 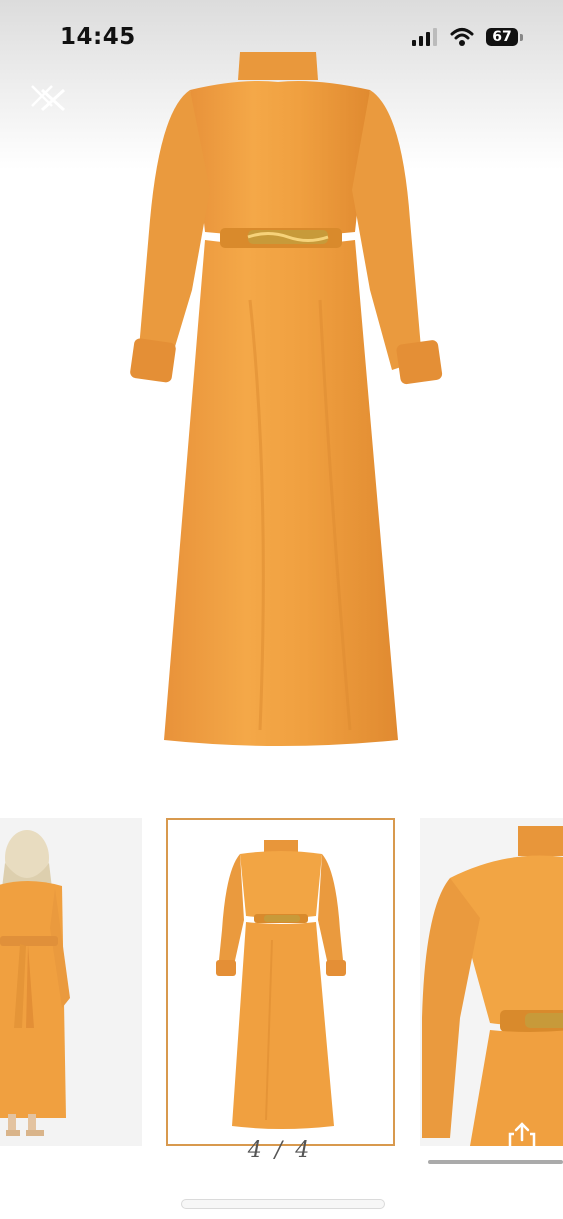 I want to click on left-cuff, so click(x=153, y=360).